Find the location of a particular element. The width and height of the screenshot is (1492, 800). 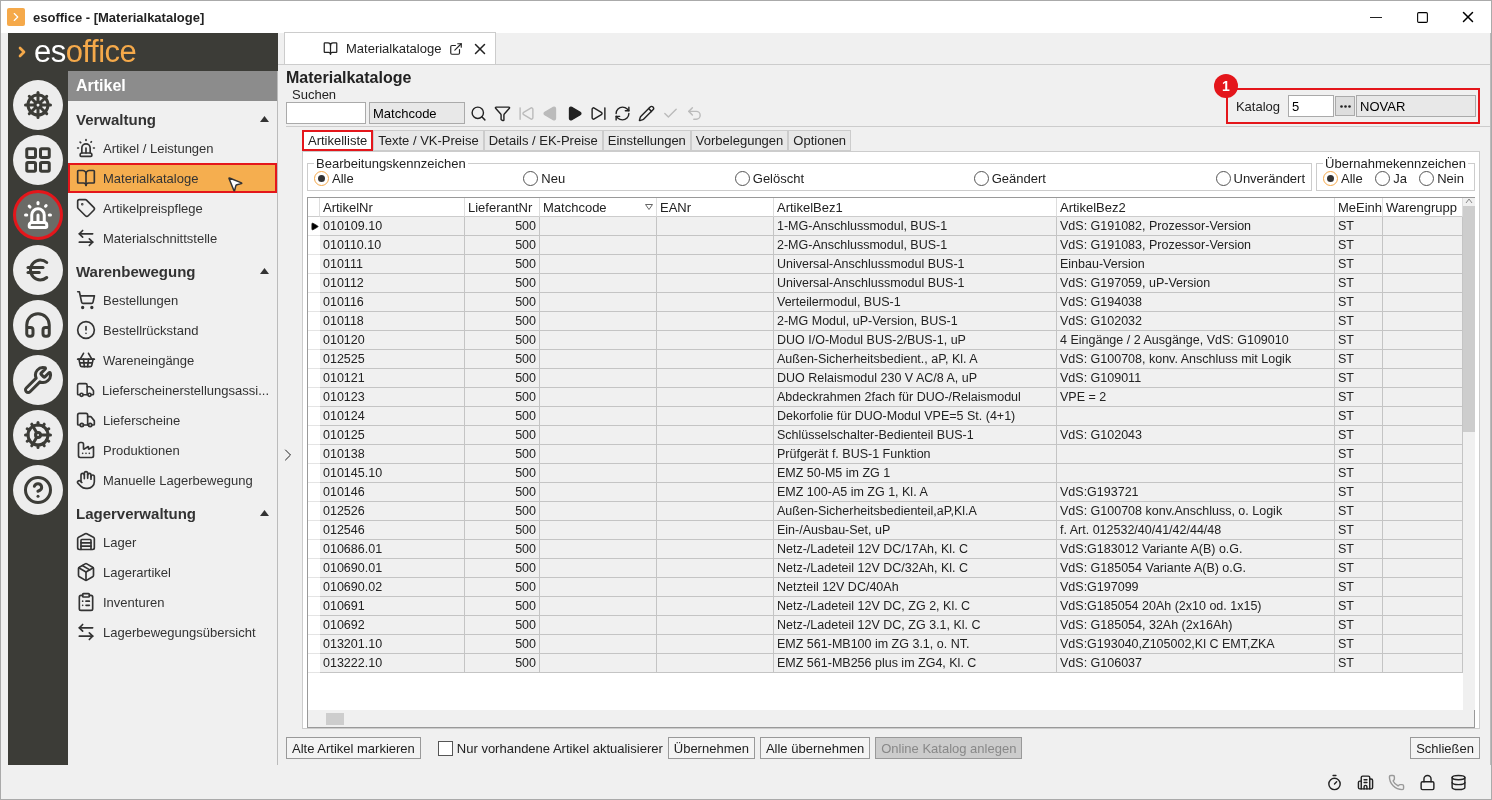

gear-button is located at coordinates (38, 435).